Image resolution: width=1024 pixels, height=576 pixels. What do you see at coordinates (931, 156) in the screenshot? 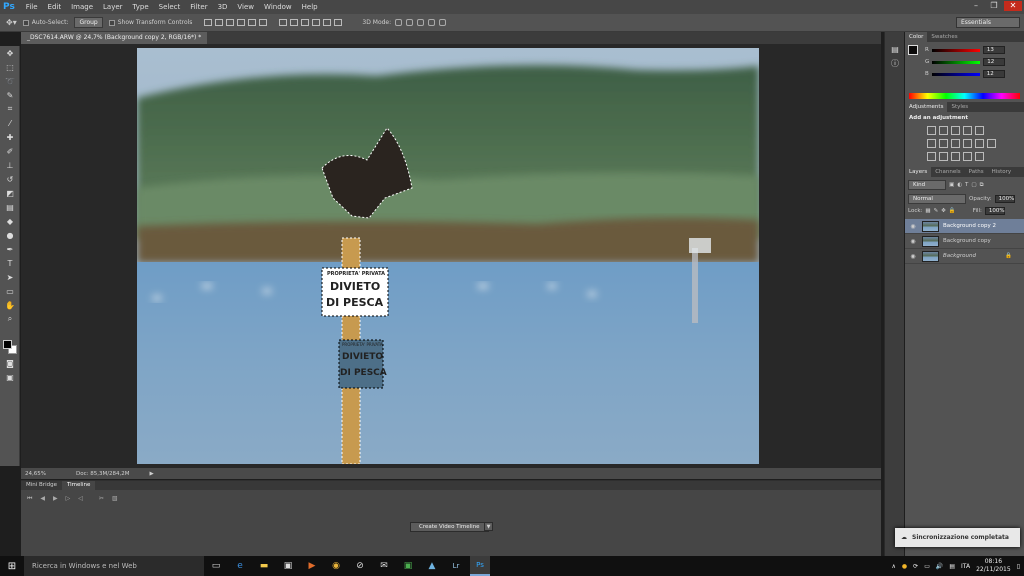
I see `invert-icon` at bounding box center [931, 156].